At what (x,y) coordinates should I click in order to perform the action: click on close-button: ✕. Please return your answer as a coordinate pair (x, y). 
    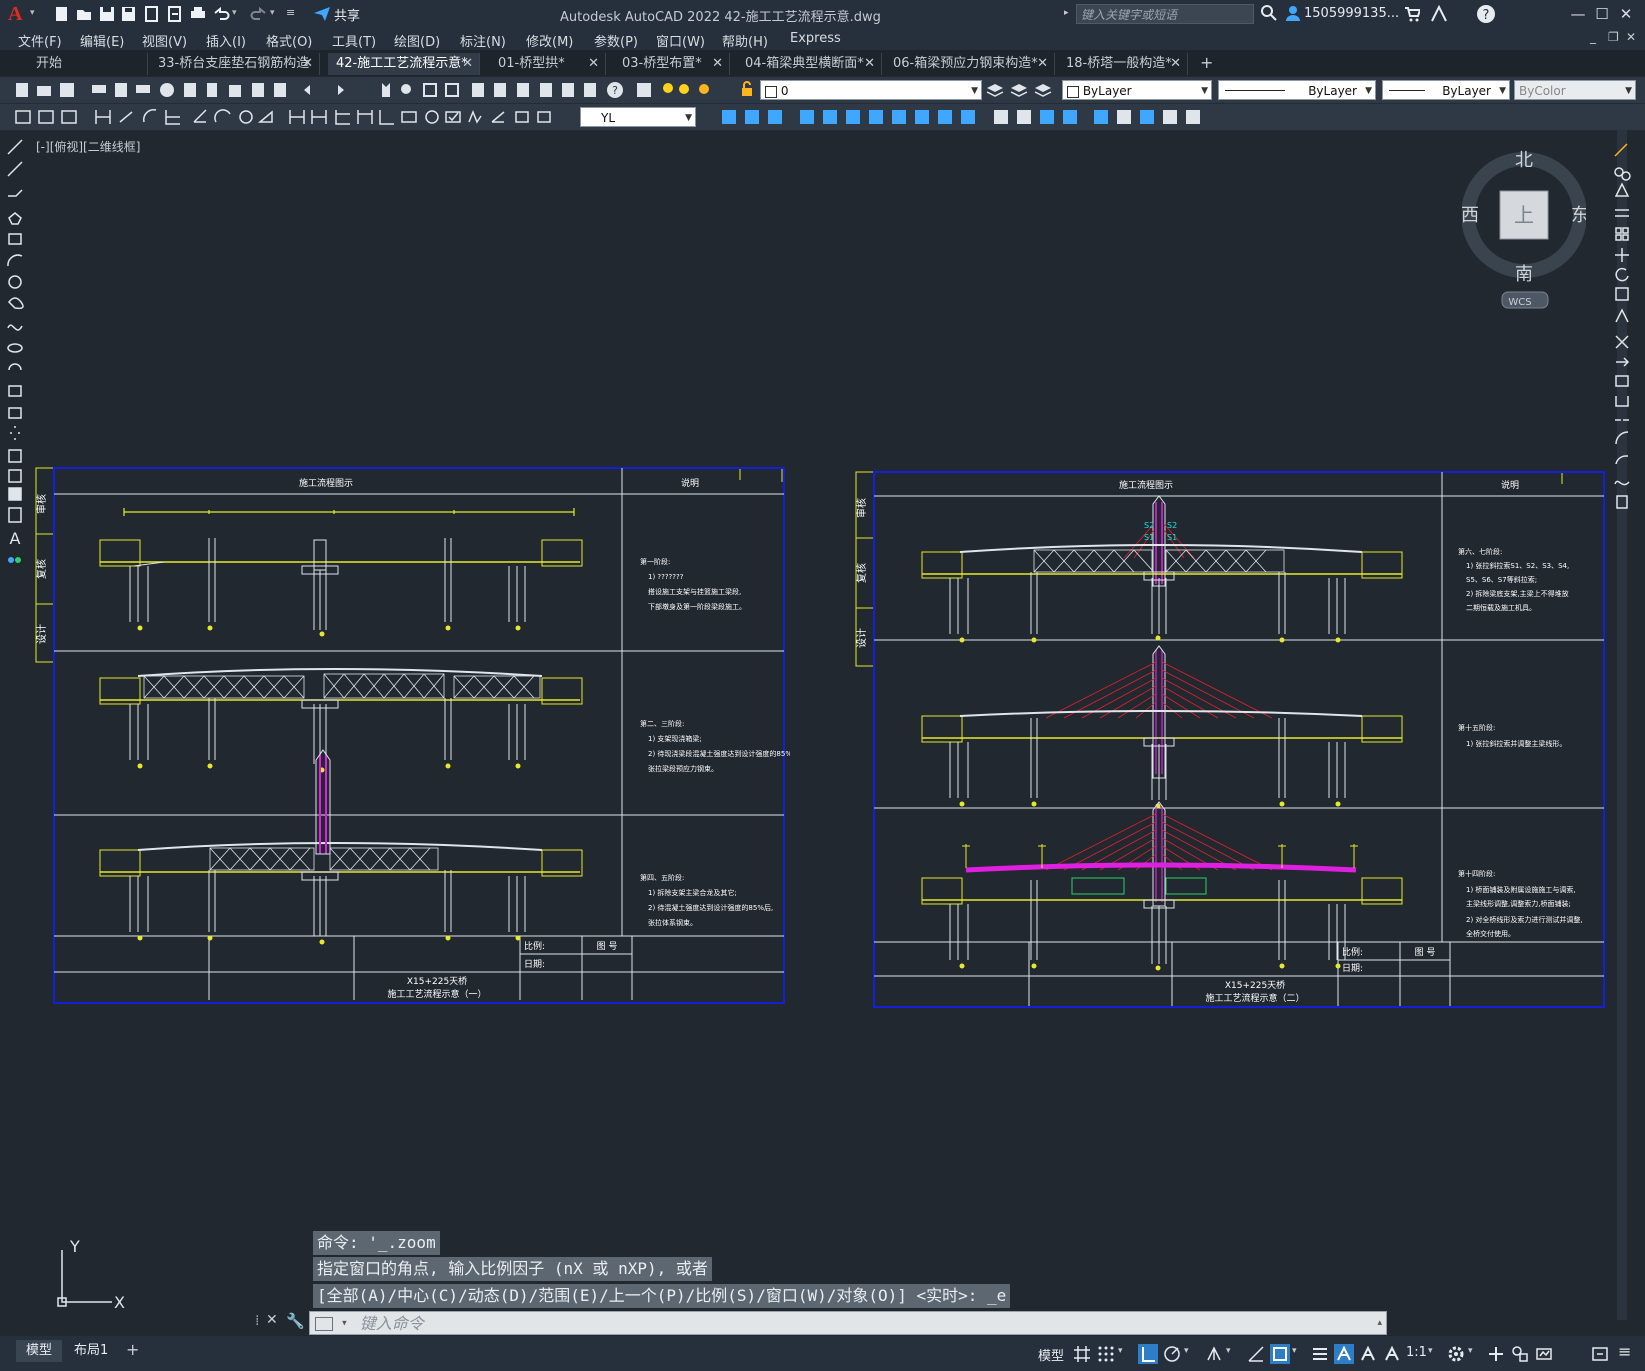
    Looking at the image, I should click on (1626, 14).